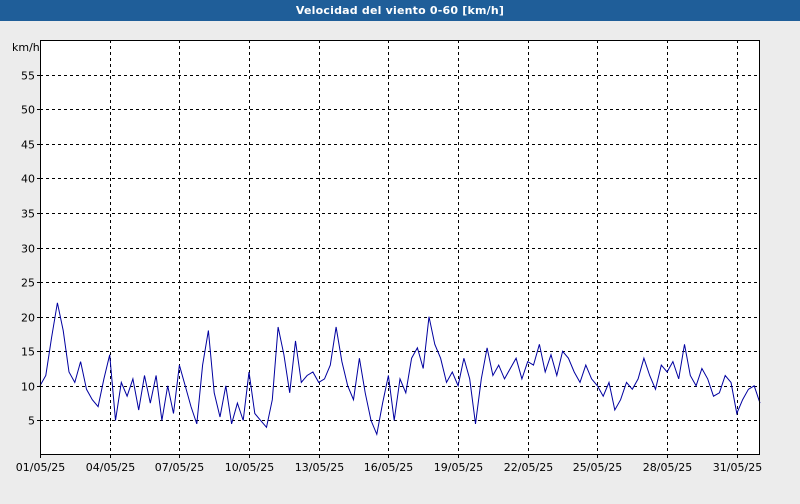 This screenshot has height=504, width=800. Describe the element at coordinates (249, 467) in the screenshot. I see `x-tick-label: 10/05/25` at that location.